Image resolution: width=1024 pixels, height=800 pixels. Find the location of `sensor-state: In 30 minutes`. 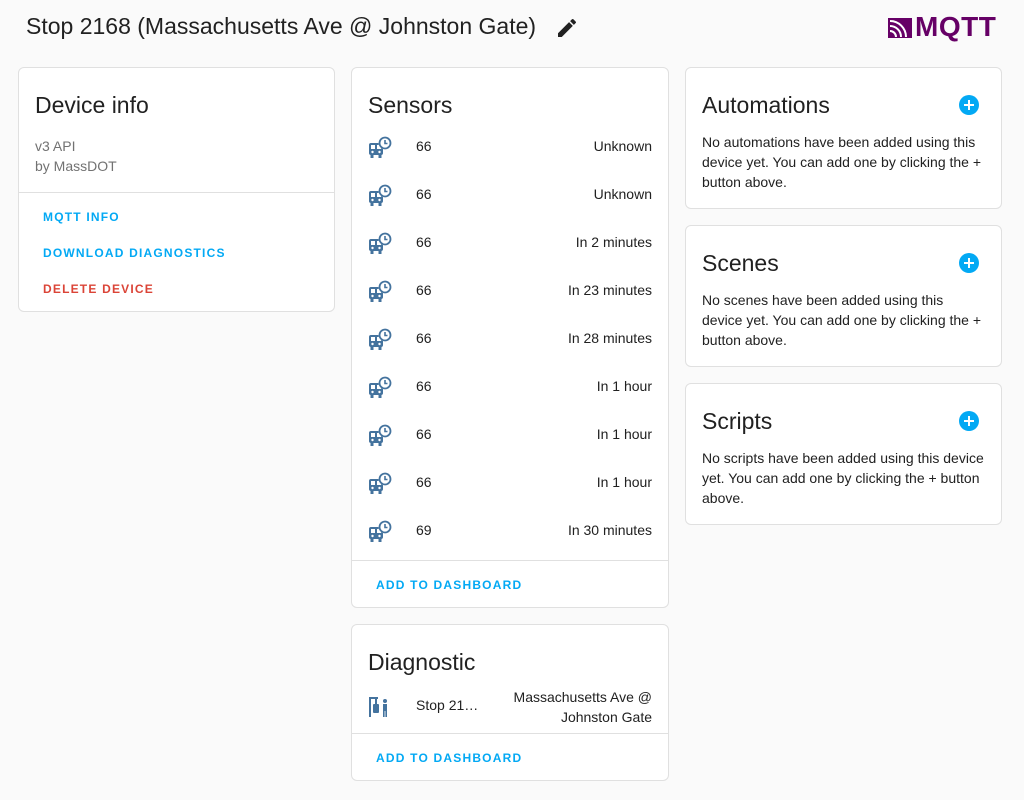

sensor-state: In 30 minutes is located at coordinates (609, 530).